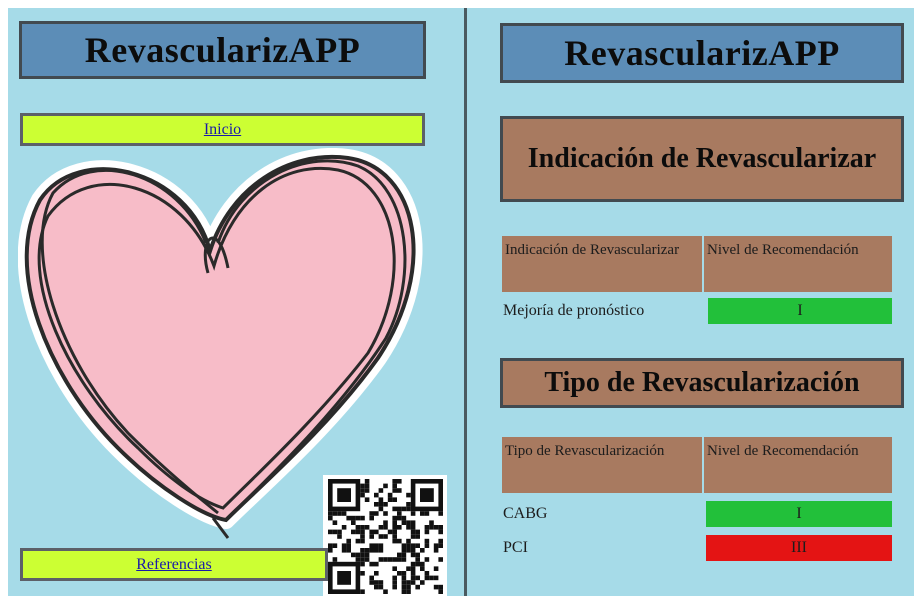 Image resolution: width=920 pixels, height=604 pixels. I want to click on indicacion-header-2: Nivel de Recomendación, so click(798, 264).